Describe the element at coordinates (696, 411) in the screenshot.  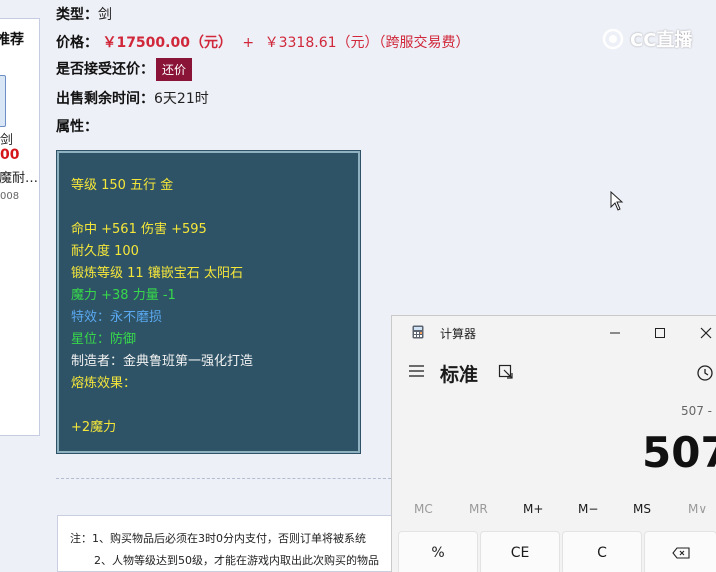
I see `calculator-expression: 507 -` at that location.